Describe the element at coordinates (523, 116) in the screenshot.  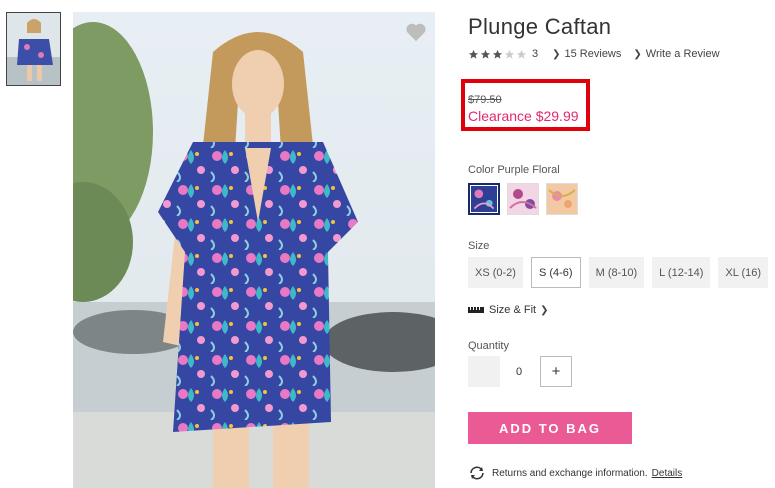
I see `clearance-price: Clearance $29.99` at that location.